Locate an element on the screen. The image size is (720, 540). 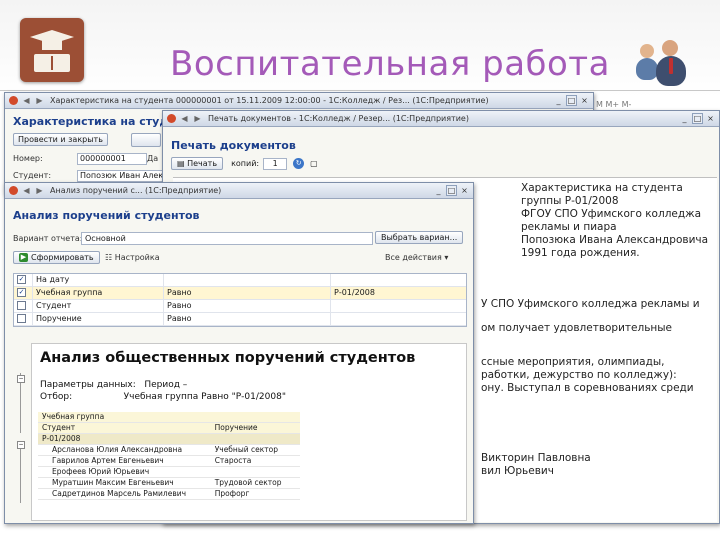
filter-row: ✓ На дату is located at coordinates (240, 280).